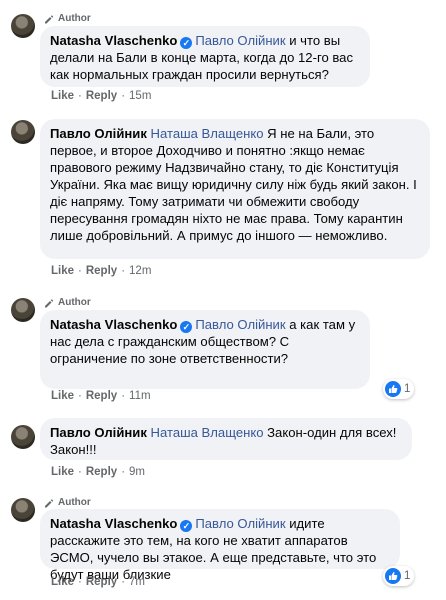 This screenshot has width=446, height=600. I want to click on comment-actions: Like · Reply · 11m, so click(101, 396).